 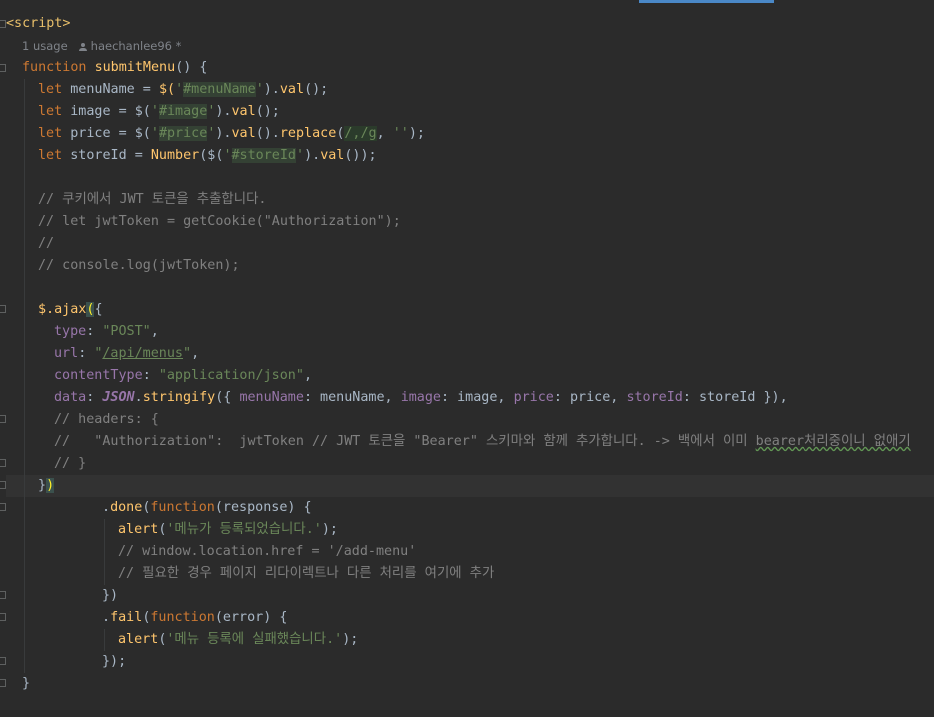 What do you see at coordinates (470, 552) in the screenshot?
I see `code-line: // window.location.href = '/add-menu'` at bounding box center [470, 552].